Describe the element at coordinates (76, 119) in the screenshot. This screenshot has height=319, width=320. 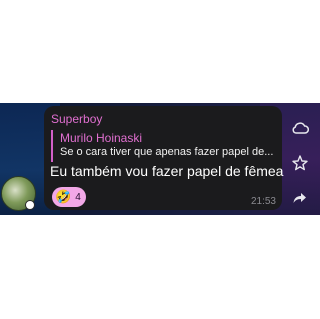
I see `sender-name: Superboy` at that location.